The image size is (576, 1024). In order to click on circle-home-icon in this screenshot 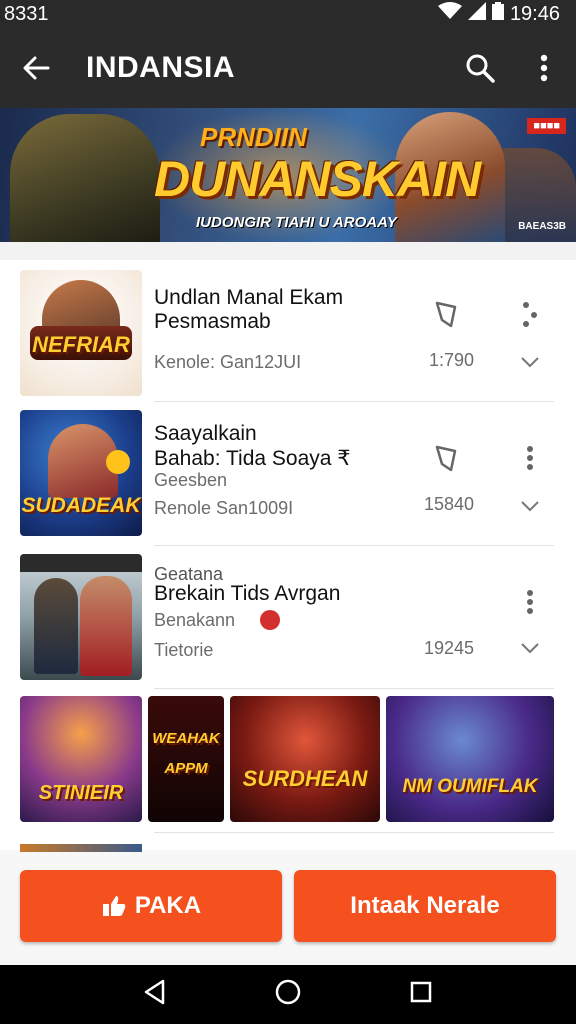, I will do `click(288, 992)`.